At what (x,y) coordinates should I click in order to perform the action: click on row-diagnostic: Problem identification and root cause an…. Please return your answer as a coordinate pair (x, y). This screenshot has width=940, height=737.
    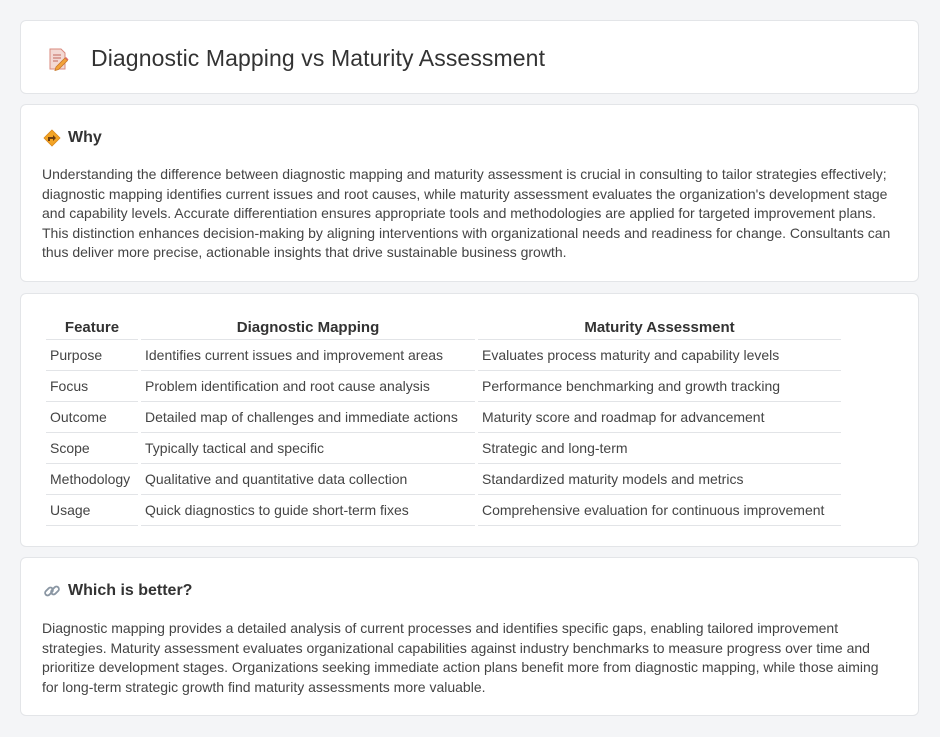
    Looking at the image, I should click on (308, 386).